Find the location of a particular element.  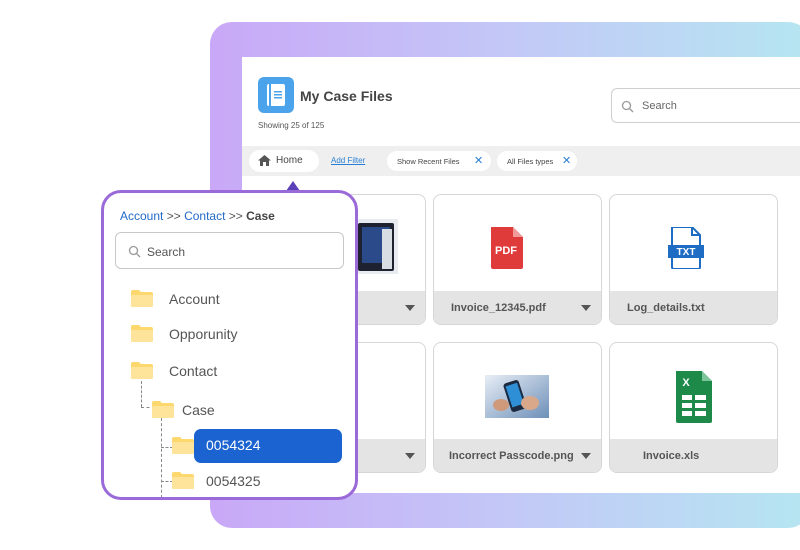

pdf-badge: PDF is located at coordinates (506, 251).